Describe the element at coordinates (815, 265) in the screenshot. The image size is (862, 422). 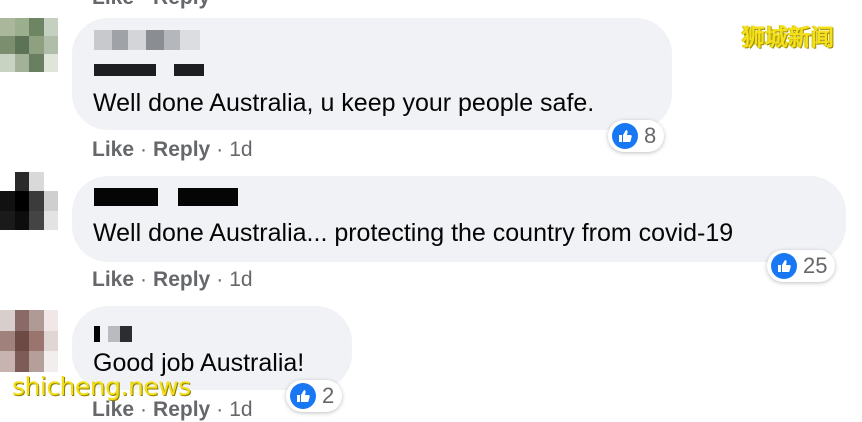
I see `reaction-number: 25` at that location.